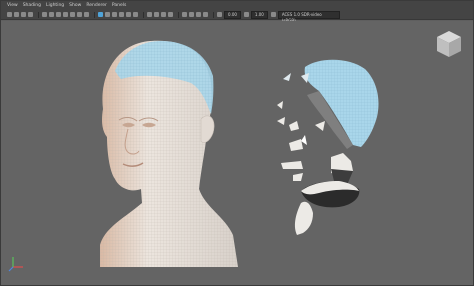 Image resolution: width=474 pixels, height=286 pixels. I want to click on textured-icon, so click(121, 14).